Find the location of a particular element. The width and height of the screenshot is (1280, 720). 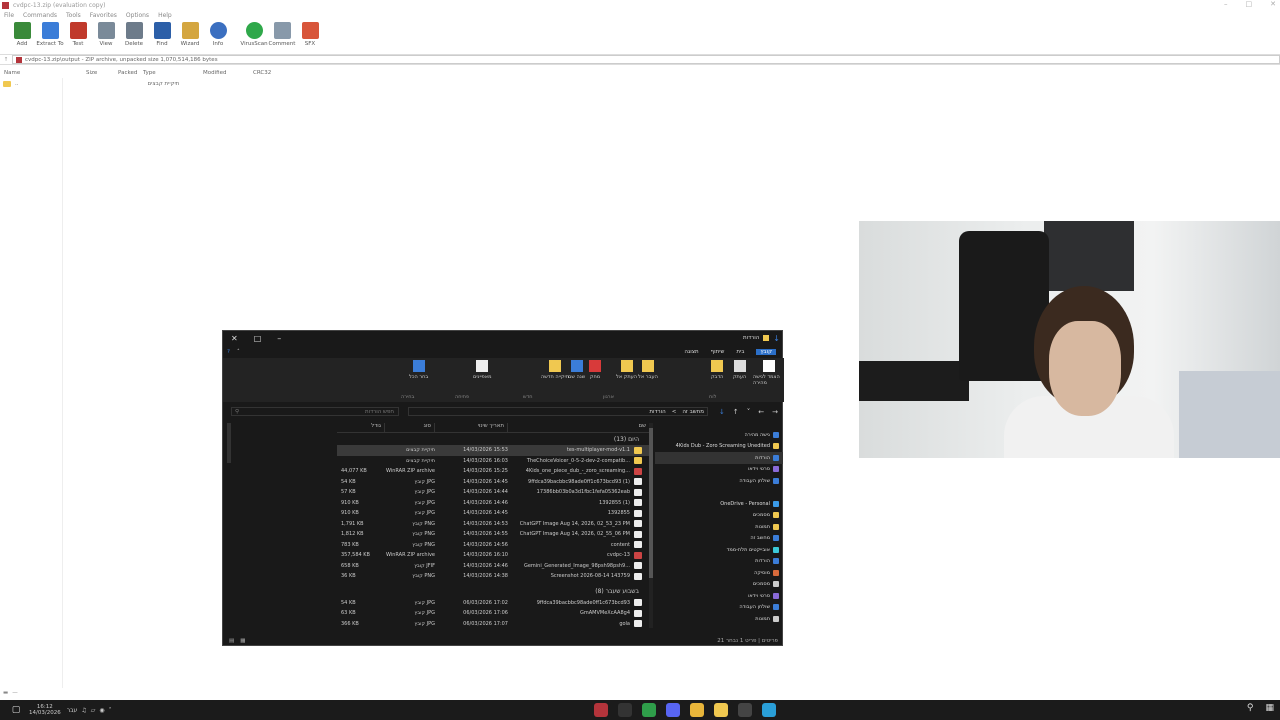

forward-arrow-icon: ← is located at coordinates (761, 412).